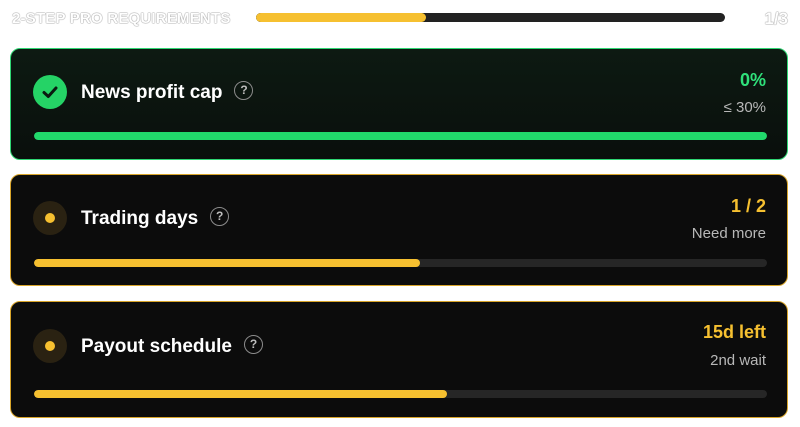  What do you see at coordinates (744, 107) in the screenshot?
I see `requirement-subtext: ≤ 30%` at bounding box center [744, 107].